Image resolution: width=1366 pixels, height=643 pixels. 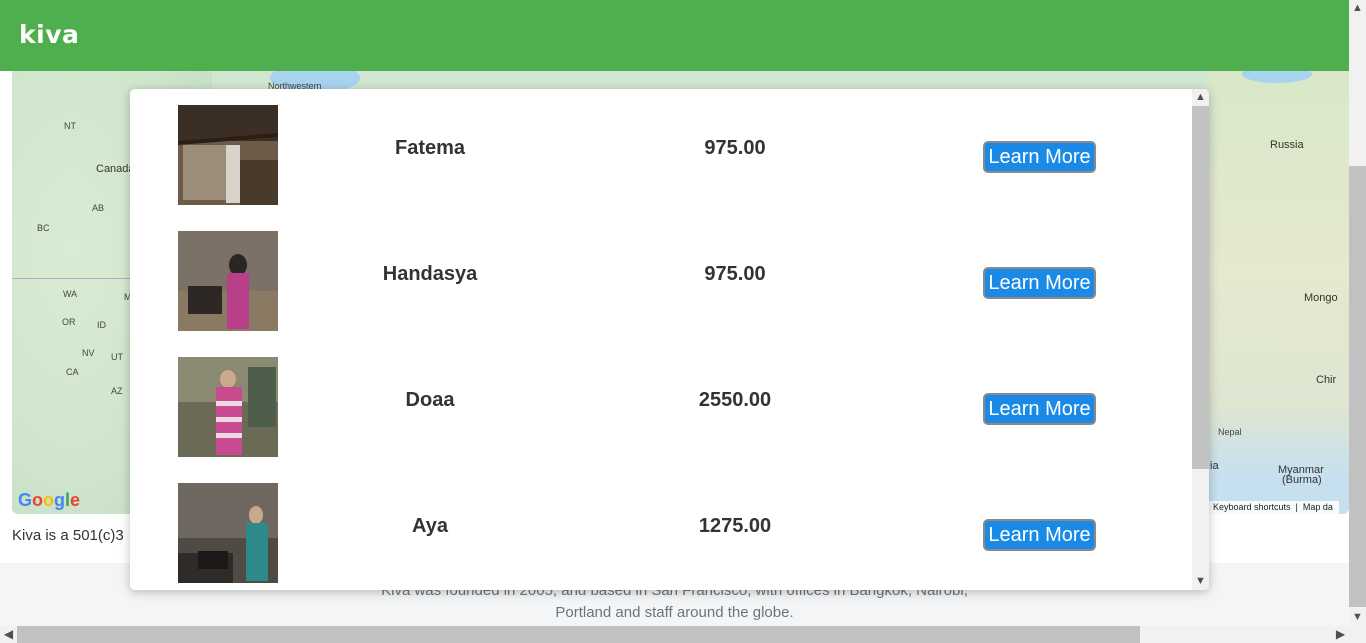 What do you see at coordinates (68, 535) in the screenshot?
I see `about-text: Kiva is a 501(c)3` at bounding box center [68, 535].